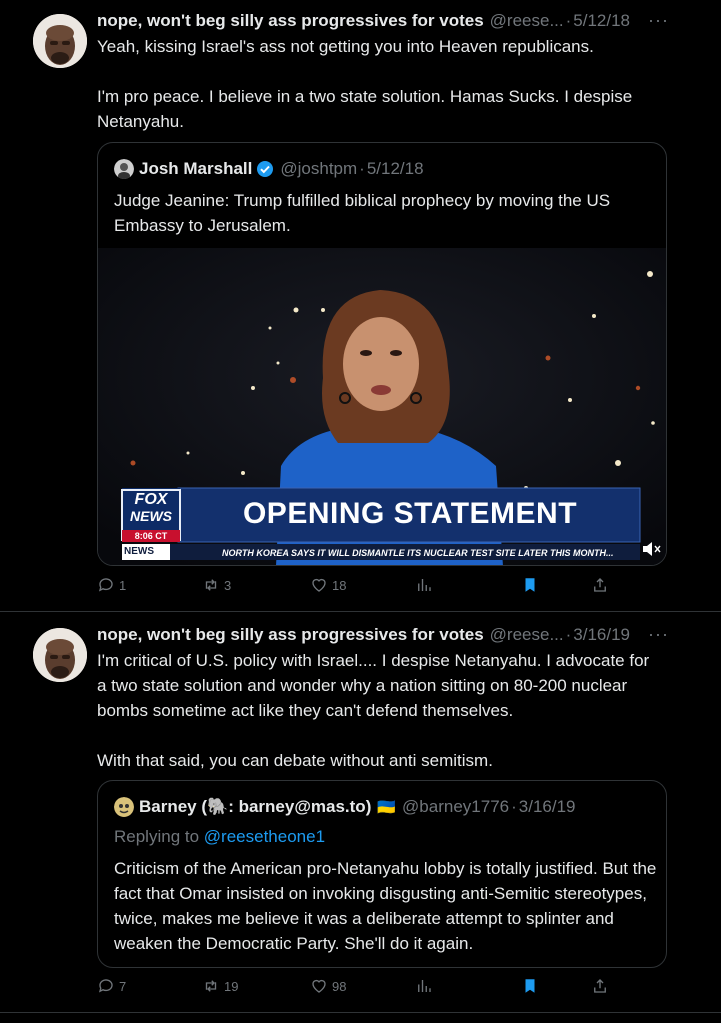  Describe the element at coordinates (231, 986) in the screenshot. I see `retweet-count: 19` at that location.